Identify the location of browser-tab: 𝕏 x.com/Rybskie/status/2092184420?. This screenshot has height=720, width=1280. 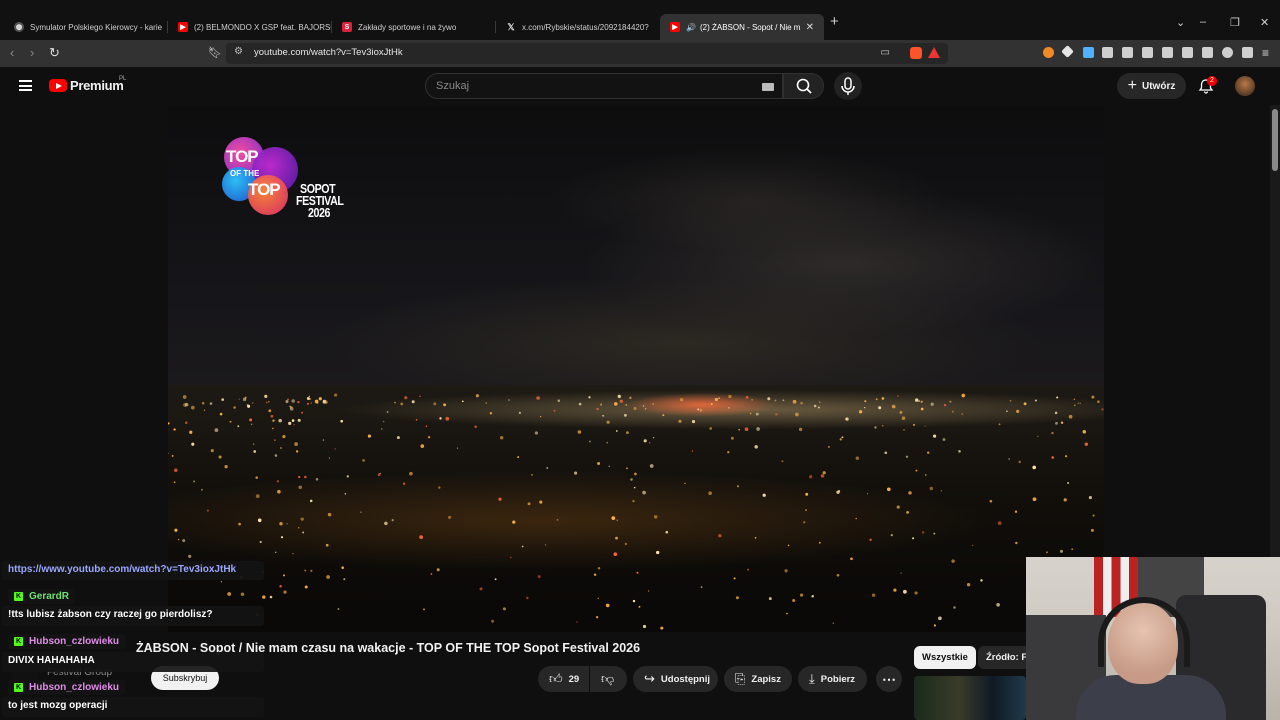
(578, 27).